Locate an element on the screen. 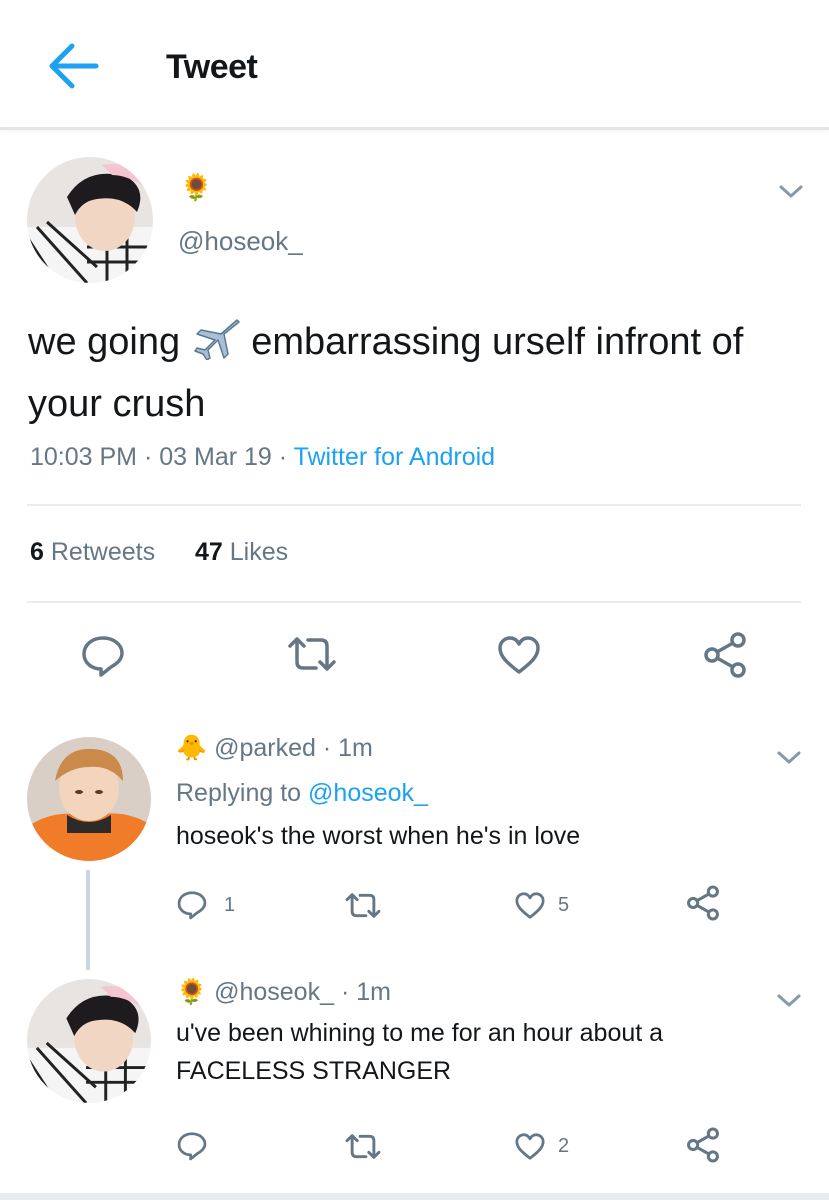 This screenshot has width=829, height=1200. chick-icon: 🐥 is located at coordinates (192, 748).